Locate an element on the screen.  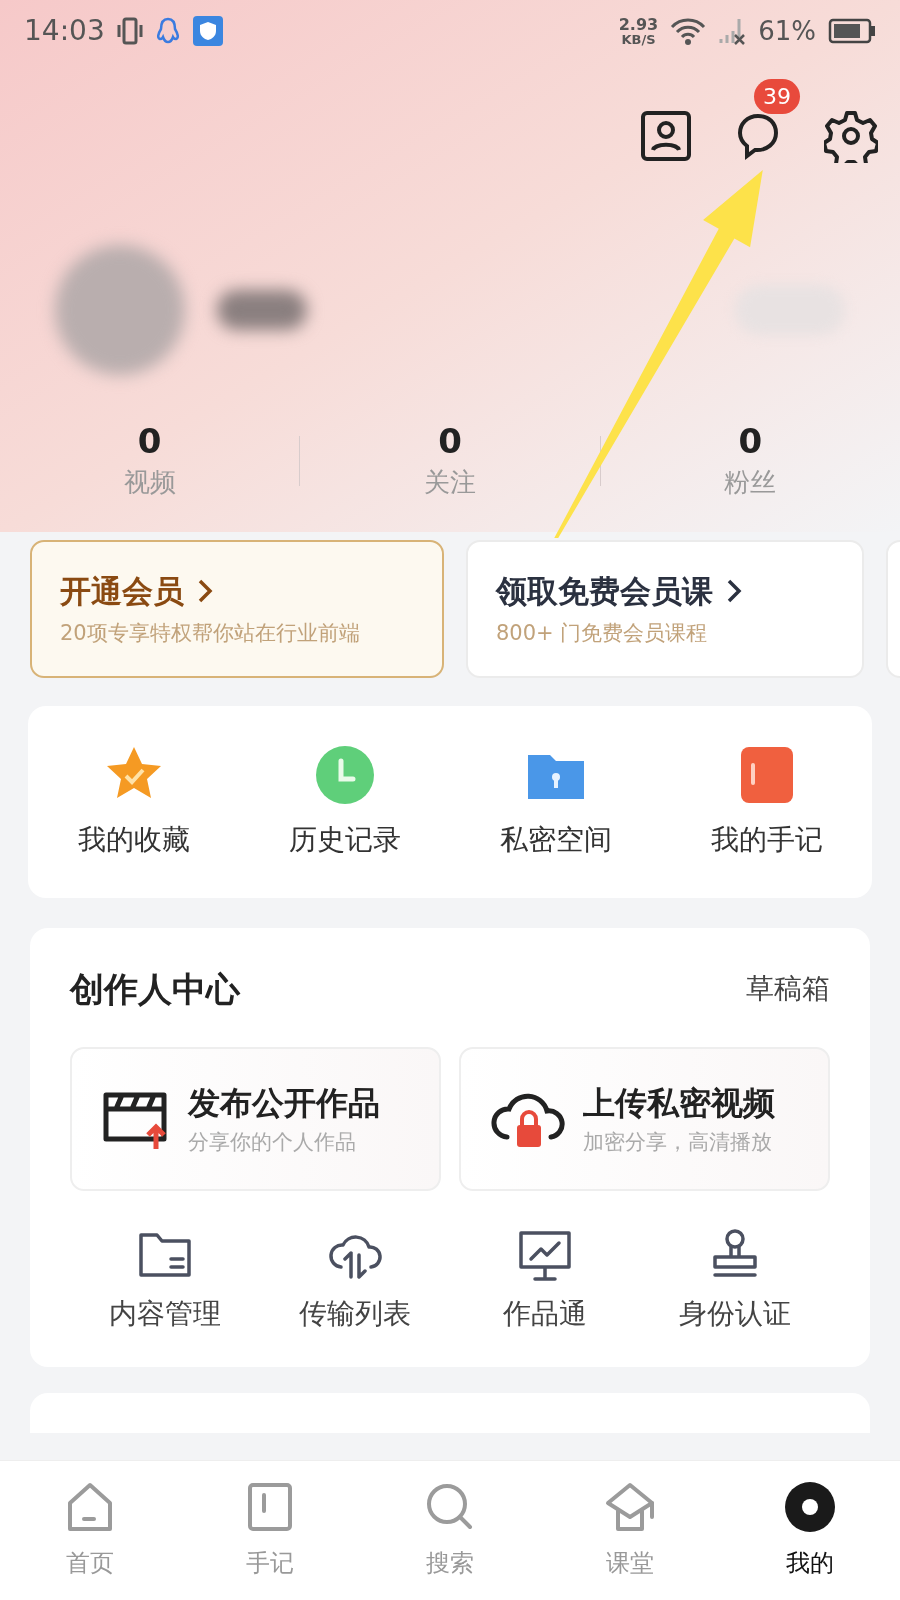
nav-tab: 我的 is located at coordinates (810, 1530).